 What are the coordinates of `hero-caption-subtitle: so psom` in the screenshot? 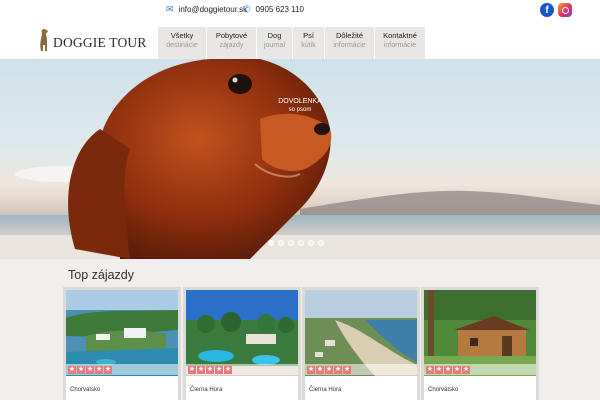 It's located at (300, 110).